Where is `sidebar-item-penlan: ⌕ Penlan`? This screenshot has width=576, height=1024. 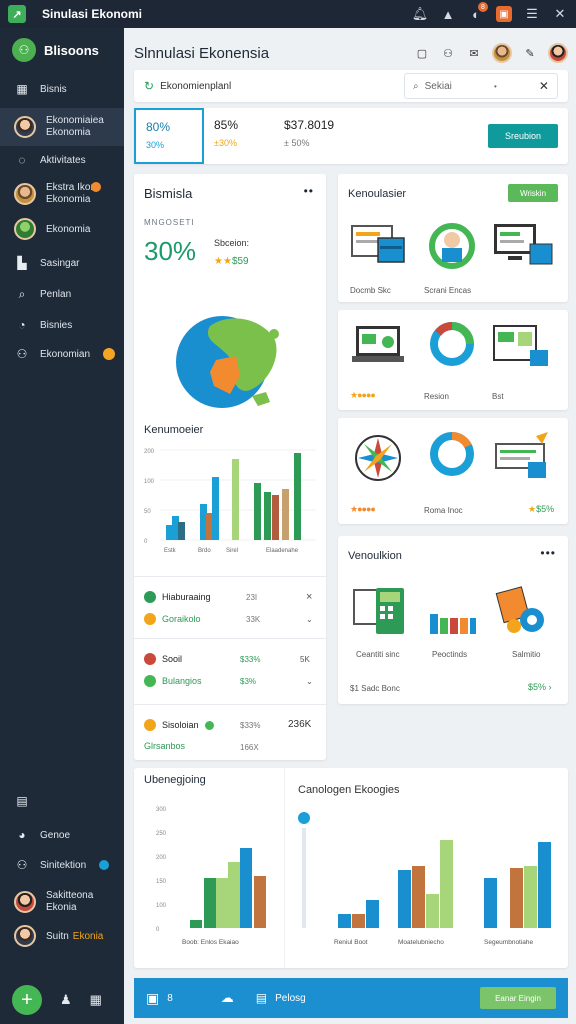
sidebar-item-penlan: ⌕ Penlan is located at coordinates (62, 294).